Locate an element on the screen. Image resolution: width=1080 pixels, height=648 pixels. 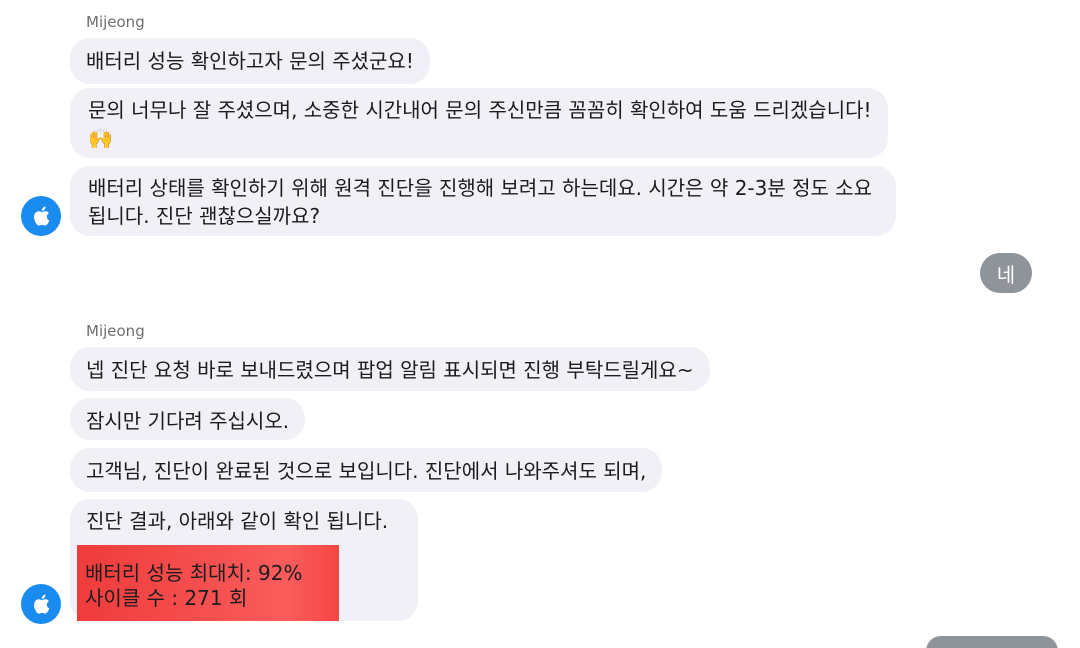
result-intro-text: 진단 결과, 아래와 같이 확인 됩니다. is located at coordinates (237, 521).